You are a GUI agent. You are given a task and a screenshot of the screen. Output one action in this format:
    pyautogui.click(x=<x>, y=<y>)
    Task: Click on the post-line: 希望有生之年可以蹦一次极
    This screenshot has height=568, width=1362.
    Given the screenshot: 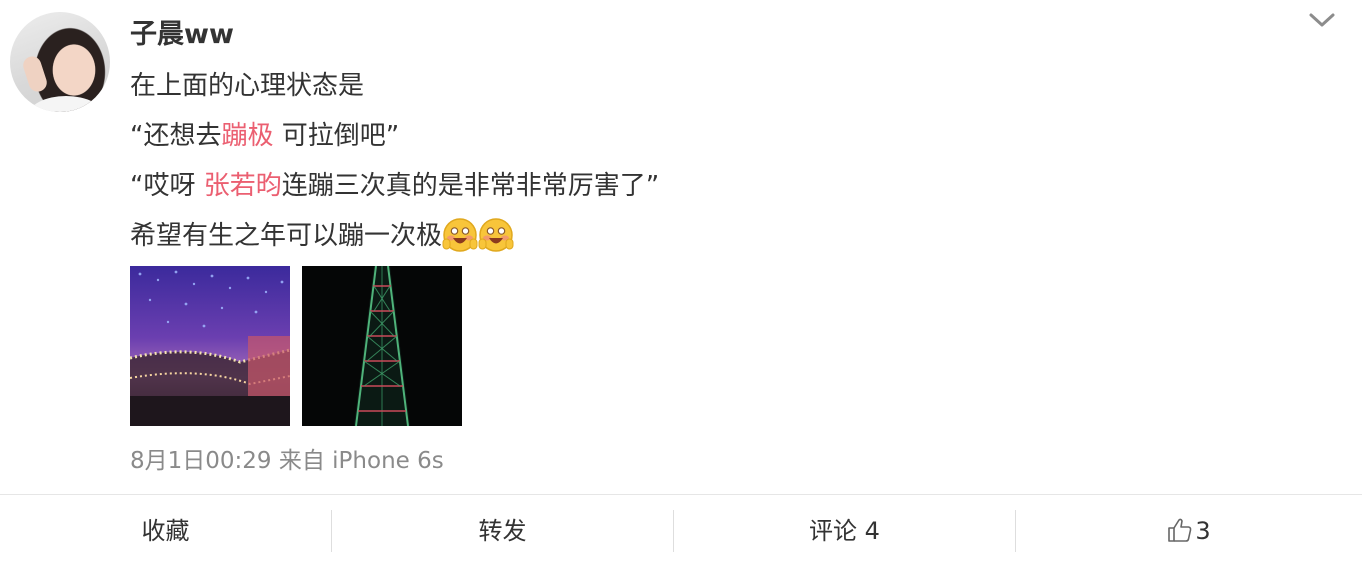 What is the action you would take?
    pyautogui.click(x=394, y=236)
    